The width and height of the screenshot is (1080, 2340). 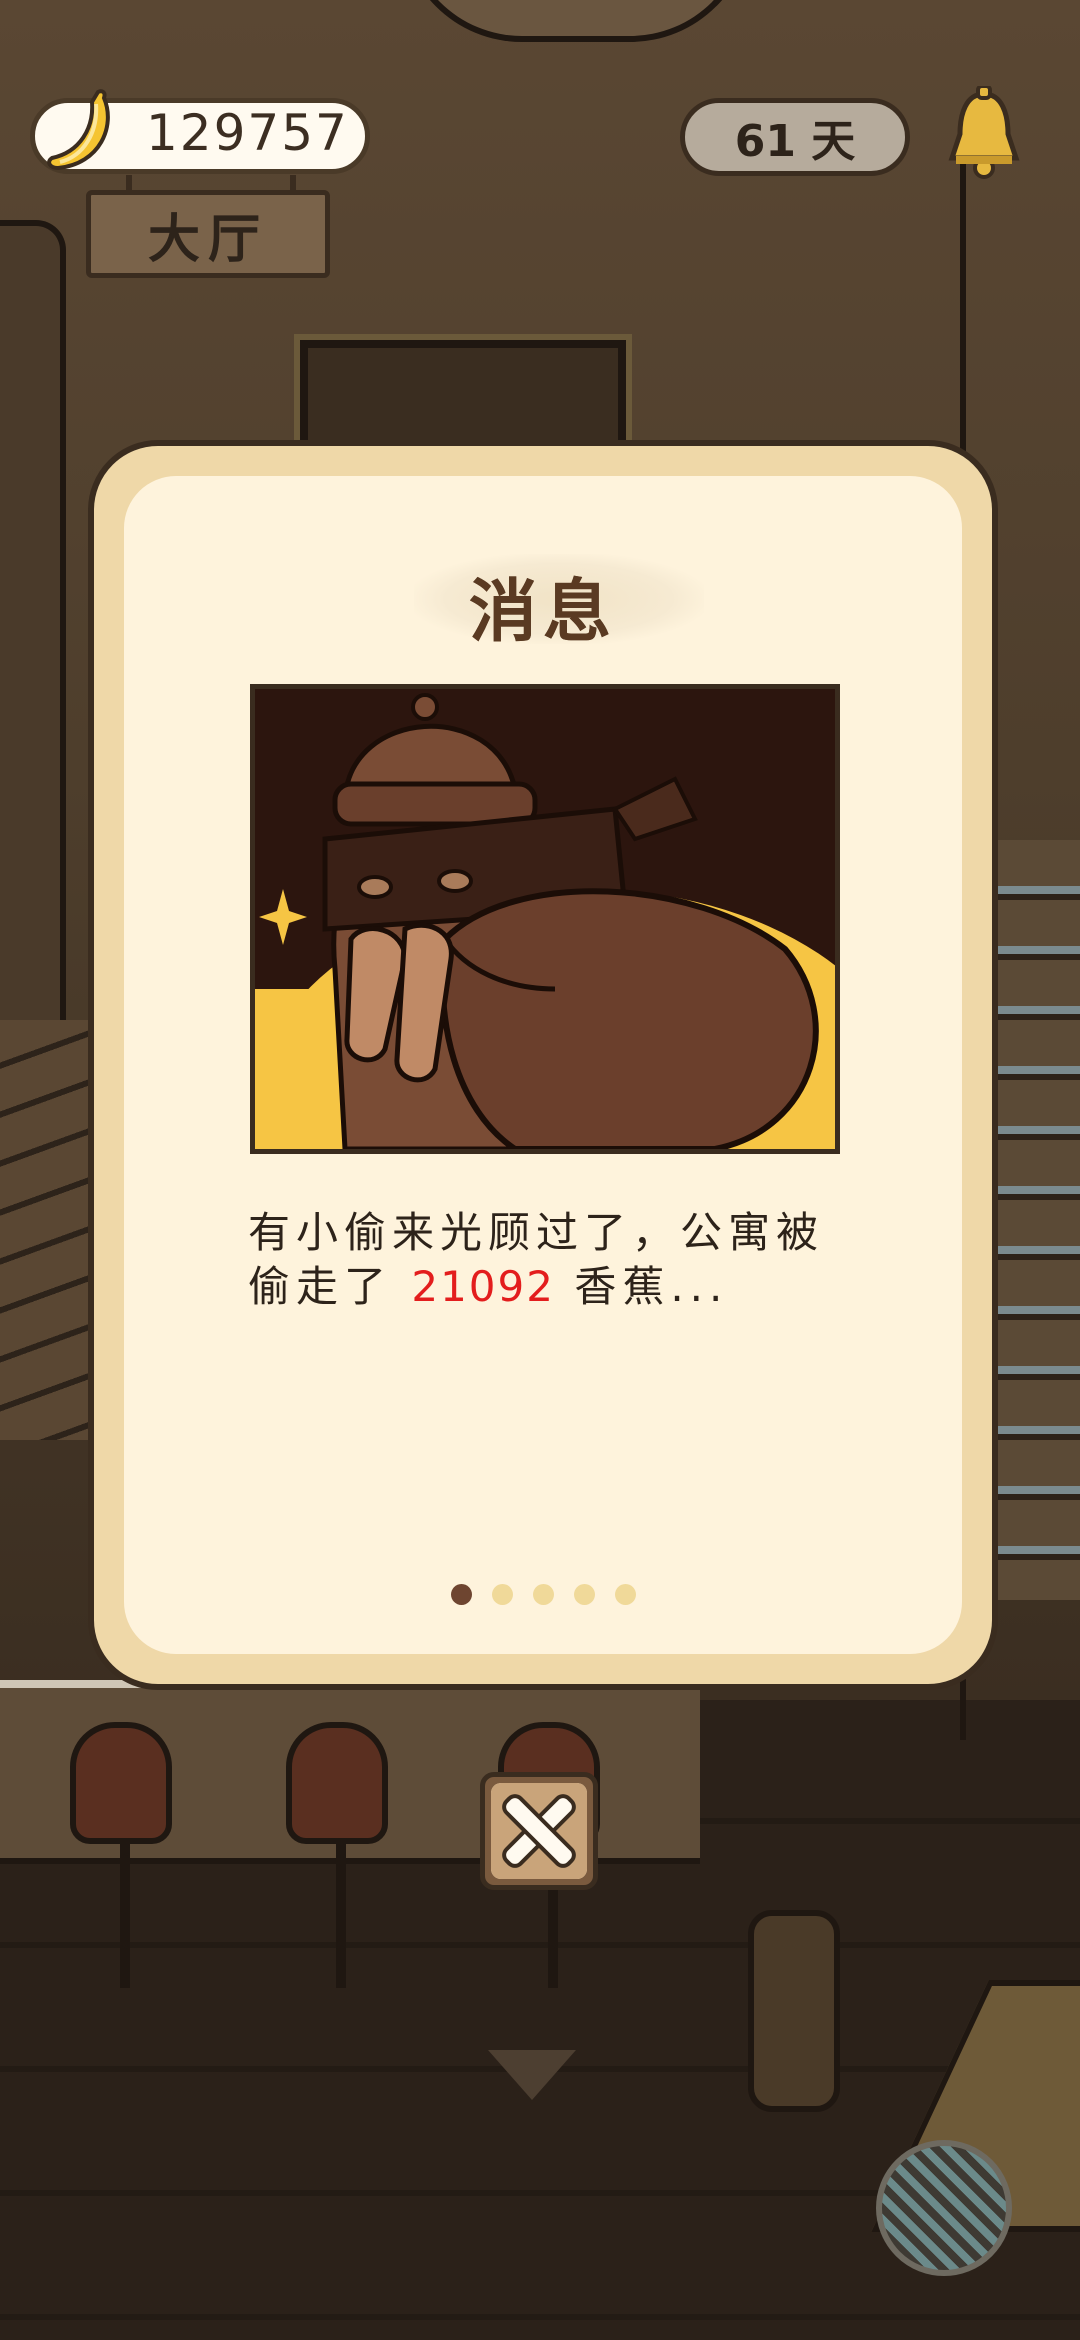 What do you see at coordinates (532, 2075) in the screenshot?
I see `chevron-down-icon` at bounding box center [532, 2075].